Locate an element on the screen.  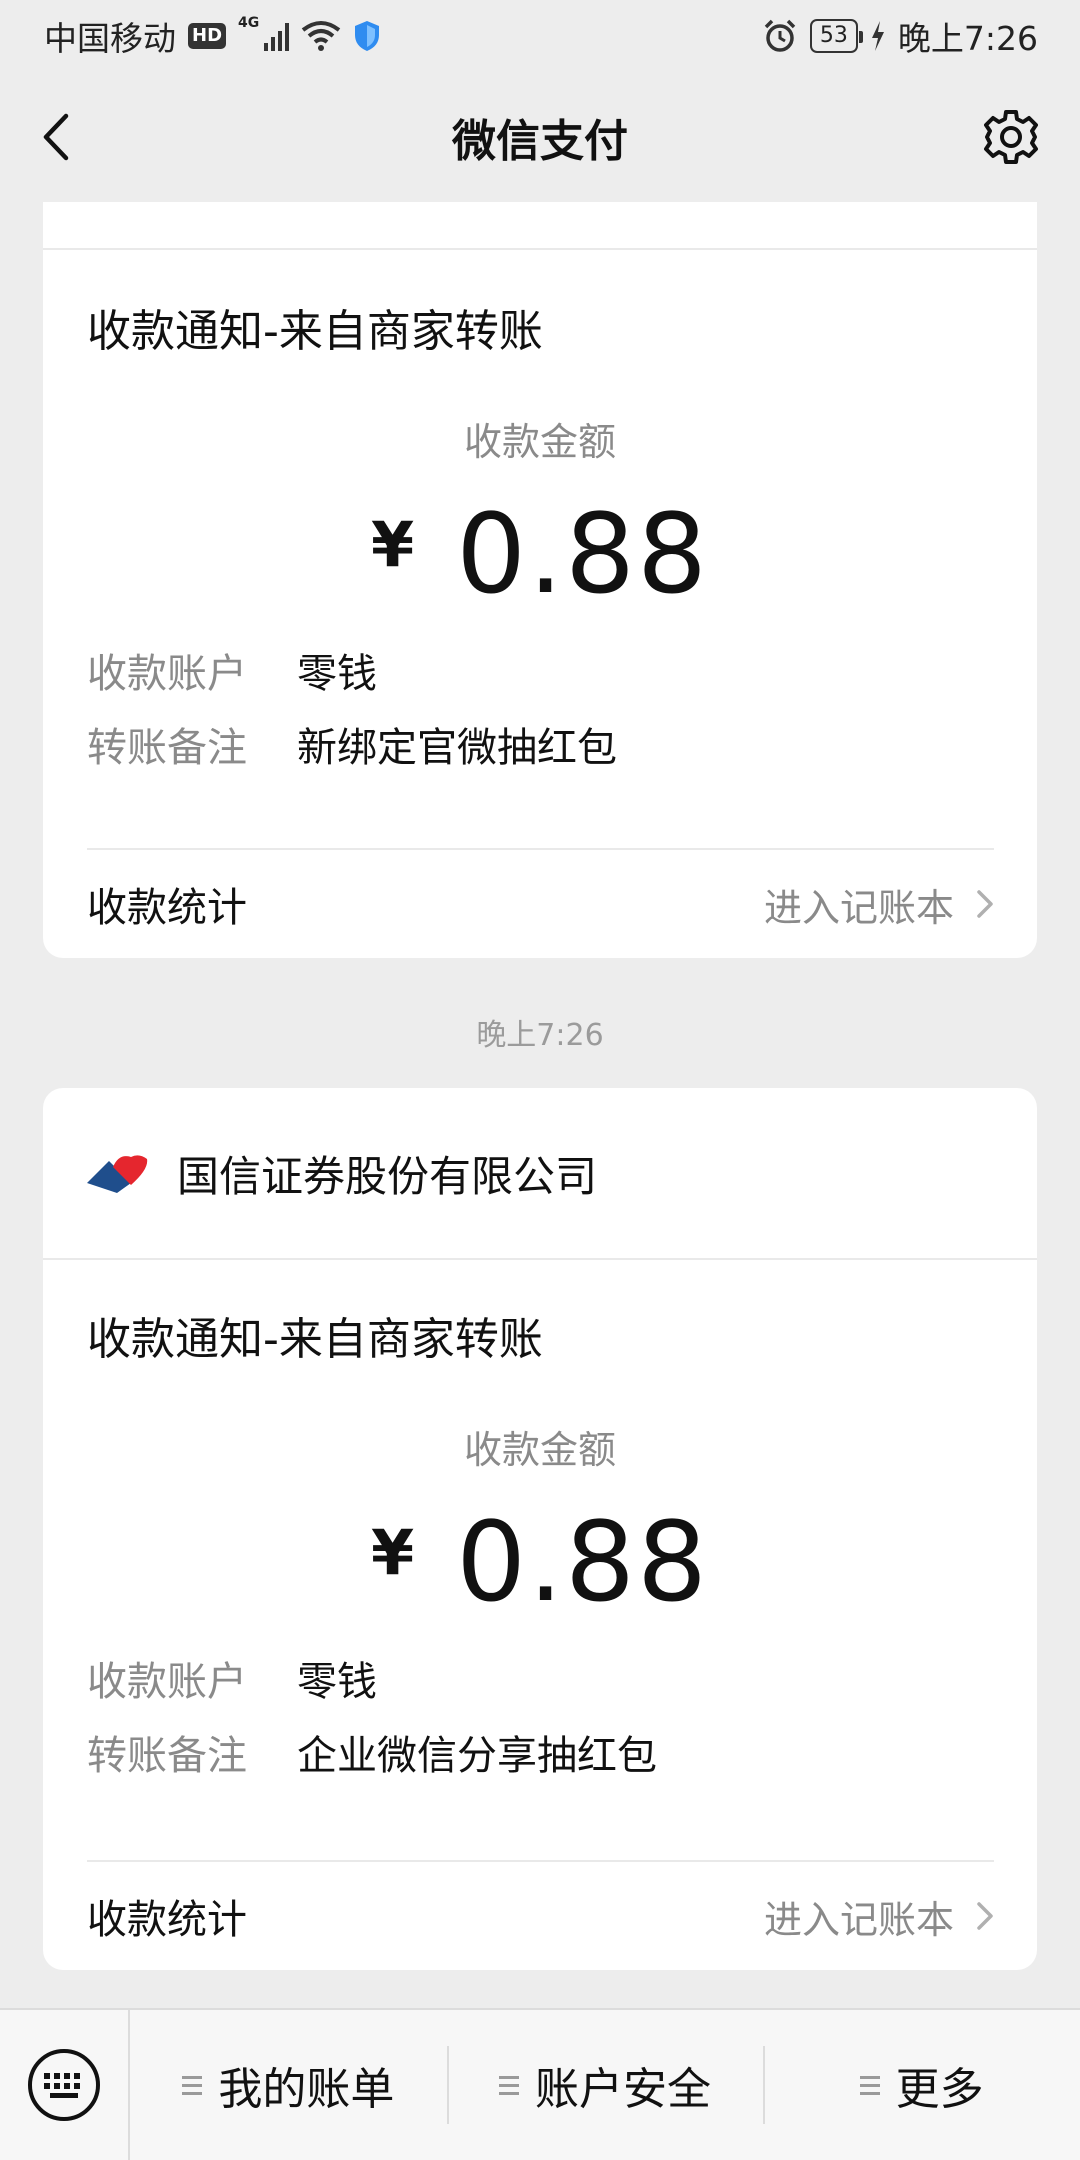
charging-icon is located at coordinates (877, 36).